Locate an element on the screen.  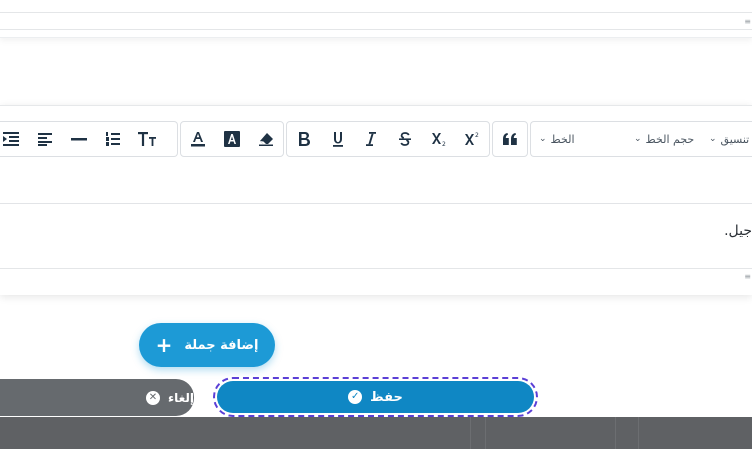
cancel-label: إلغاء is located at coordinates (180, 397).